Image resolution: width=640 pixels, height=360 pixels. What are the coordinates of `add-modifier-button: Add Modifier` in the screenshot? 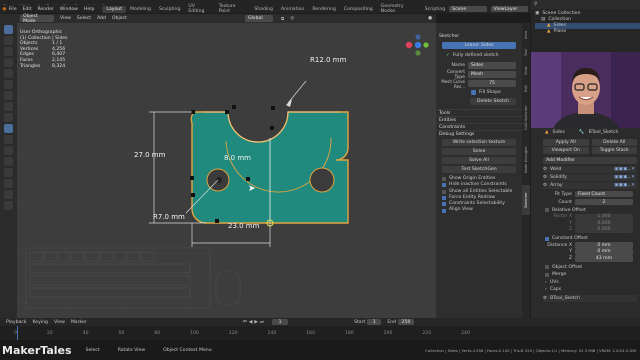 It's located at (590, 160).